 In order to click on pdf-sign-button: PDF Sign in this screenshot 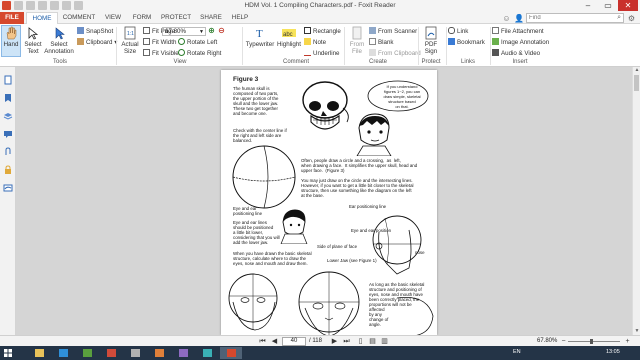, I will do `click(431, 40)`.